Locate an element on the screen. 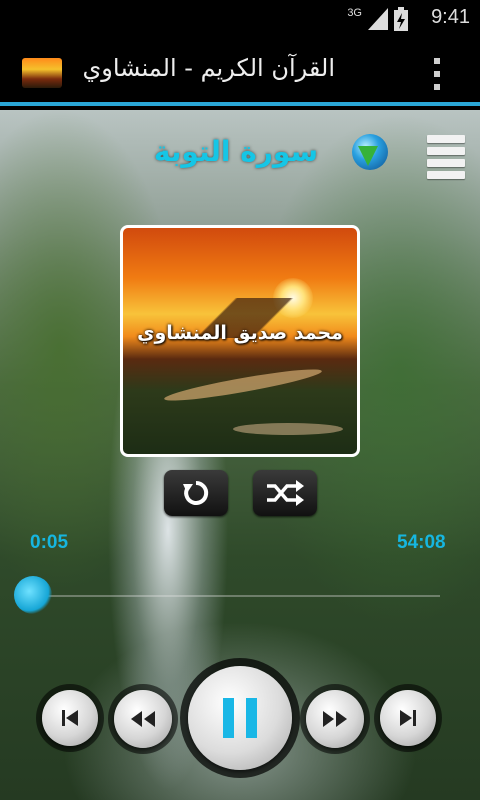 This screenshot has width=480, height=800. previous-button is located at coordinates (70, 718).